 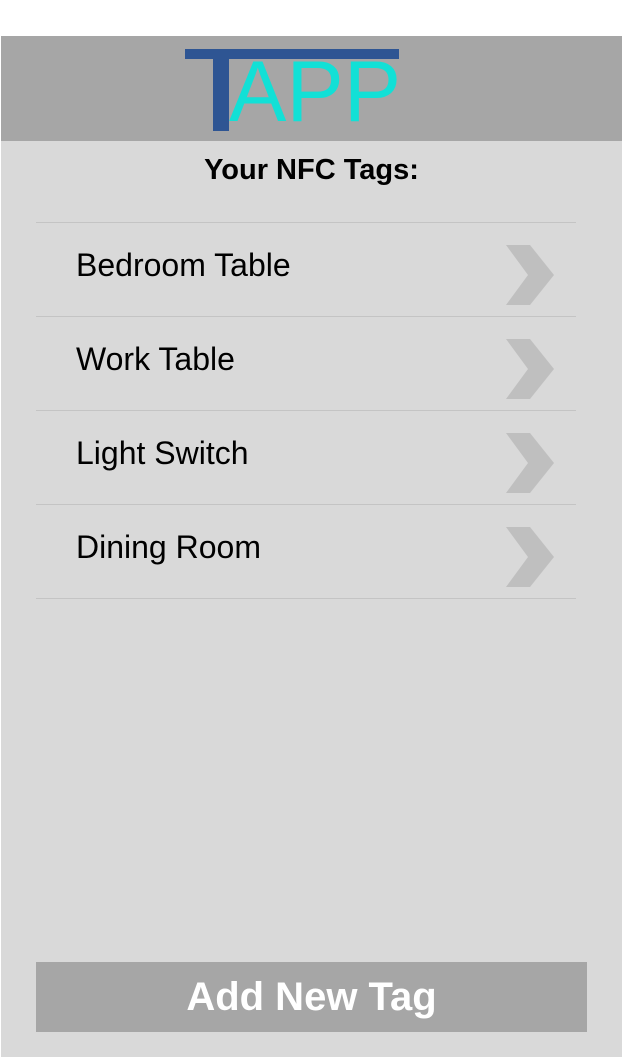 I want to click on tag-label: Work Table, so click(x=155, y=359).